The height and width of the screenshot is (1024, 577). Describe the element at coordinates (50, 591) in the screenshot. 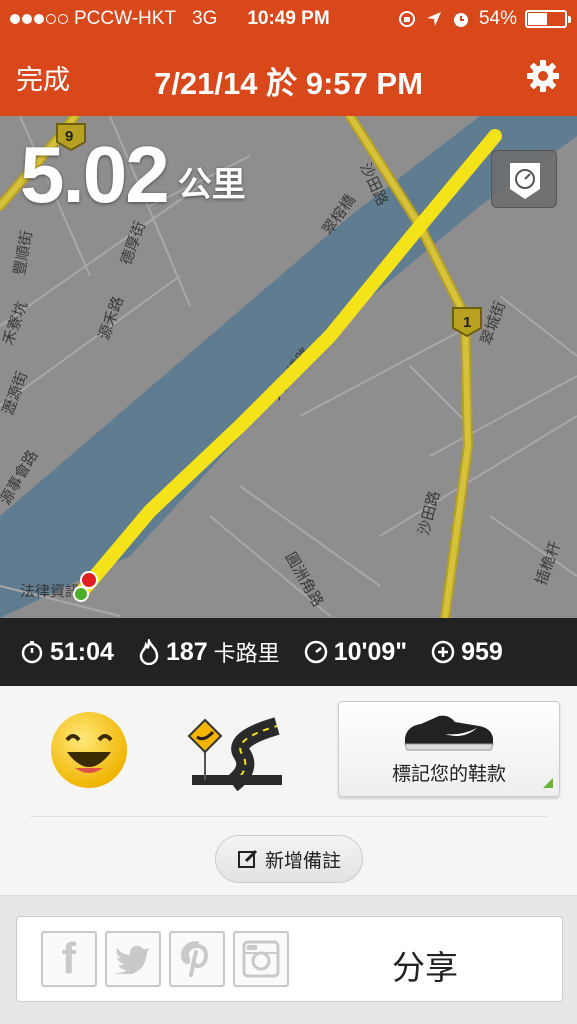

I see `street-label: 法律資訊` at that location.